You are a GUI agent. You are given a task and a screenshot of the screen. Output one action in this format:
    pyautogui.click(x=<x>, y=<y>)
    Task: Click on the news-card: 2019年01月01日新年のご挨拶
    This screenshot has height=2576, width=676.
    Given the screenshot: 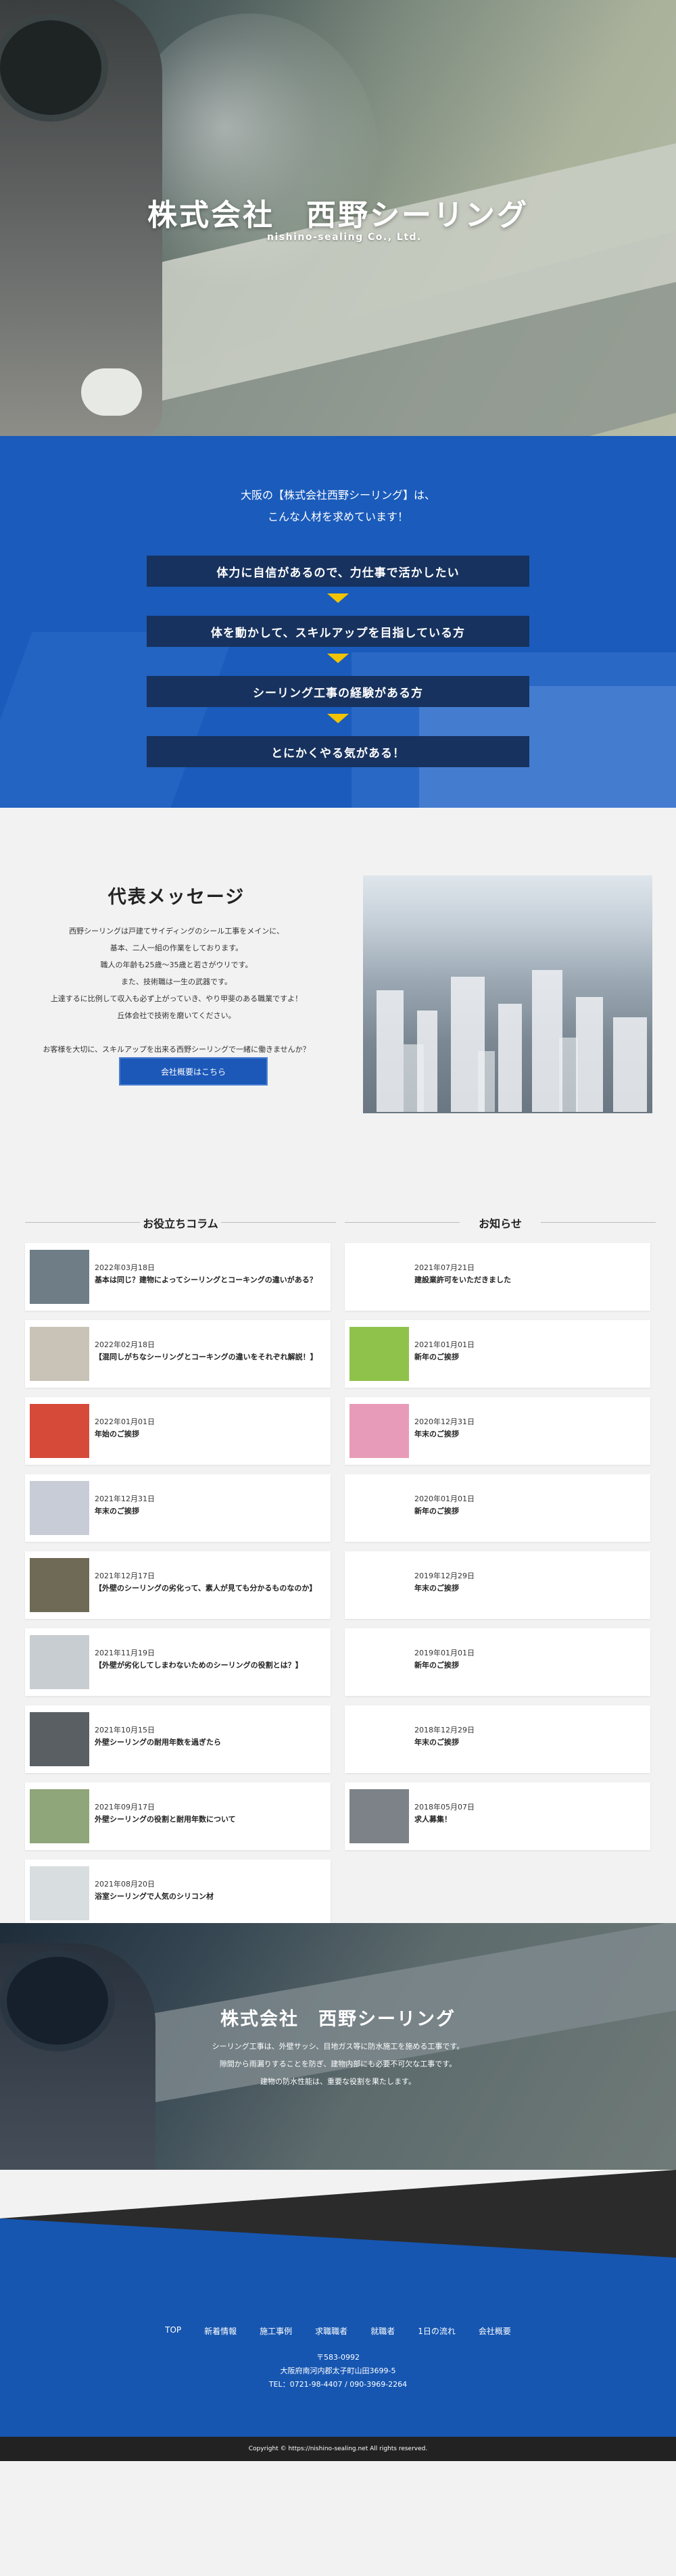 What is the action you would take?
    pyautogui.click(x=498, y=1662)
    